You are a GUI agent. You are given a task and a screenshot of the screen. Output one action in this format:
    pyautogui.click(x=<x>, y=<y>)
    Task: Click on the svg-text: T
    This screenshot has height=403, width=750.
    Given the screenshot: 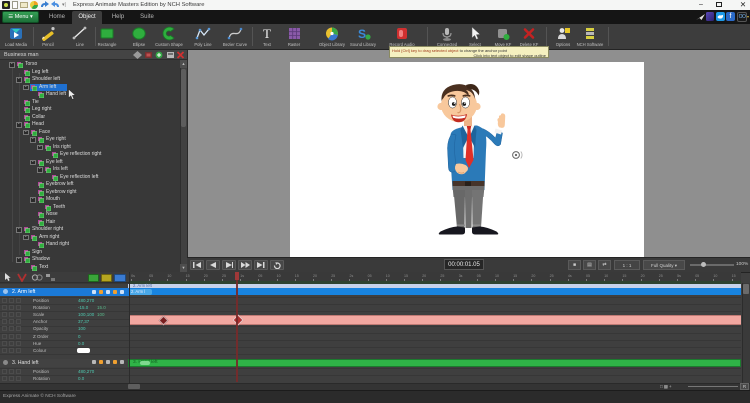 What is the action you would take?
    pyautogui.click(x=267, y=33)
    